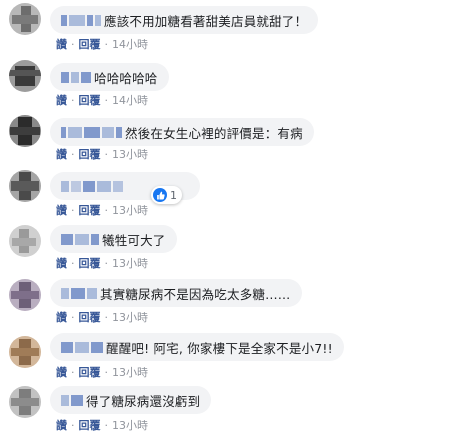 Image resolution: width=452 pixels, height=440 pixels. I want to click on comment-bubble: 然後在女生心裡的評價是：有病, so click(182, 132).